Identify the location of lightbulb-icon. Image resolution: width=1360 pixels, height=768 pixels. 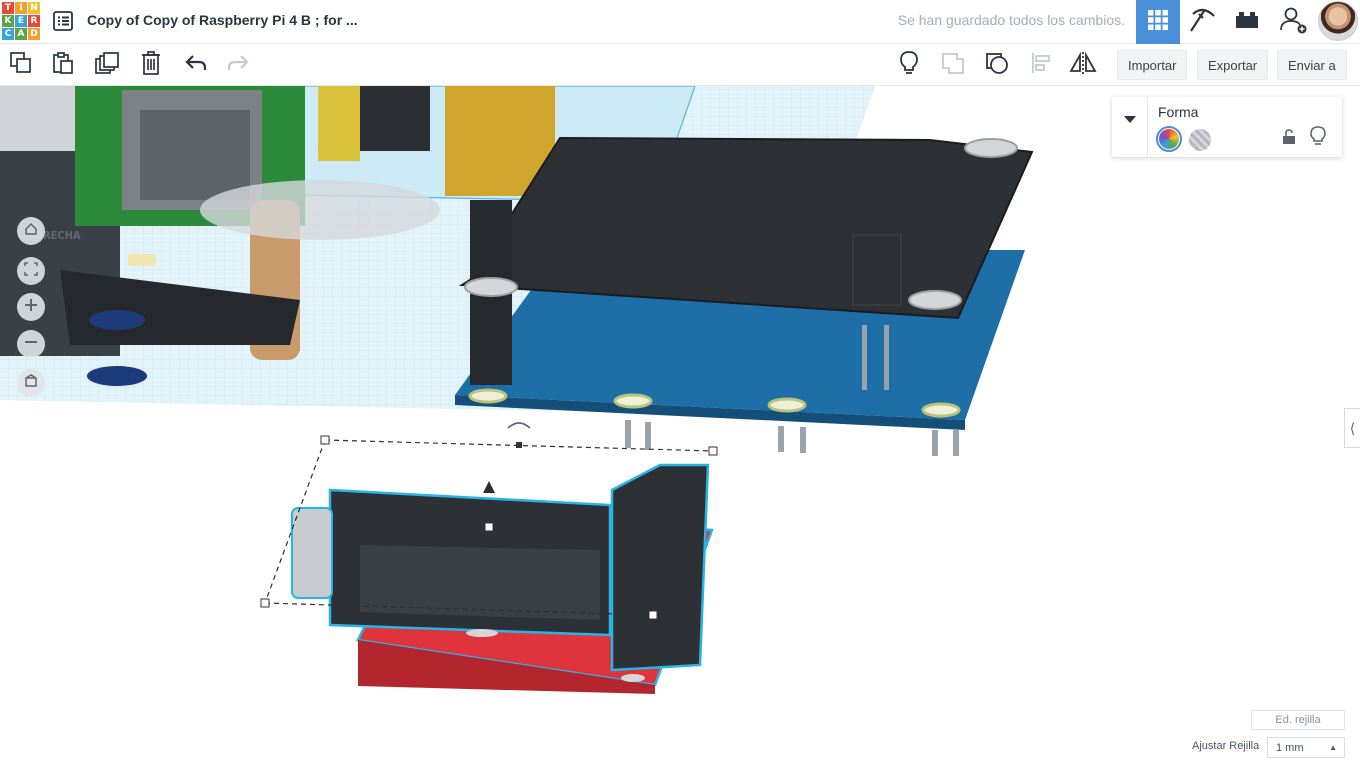
(909, 65).